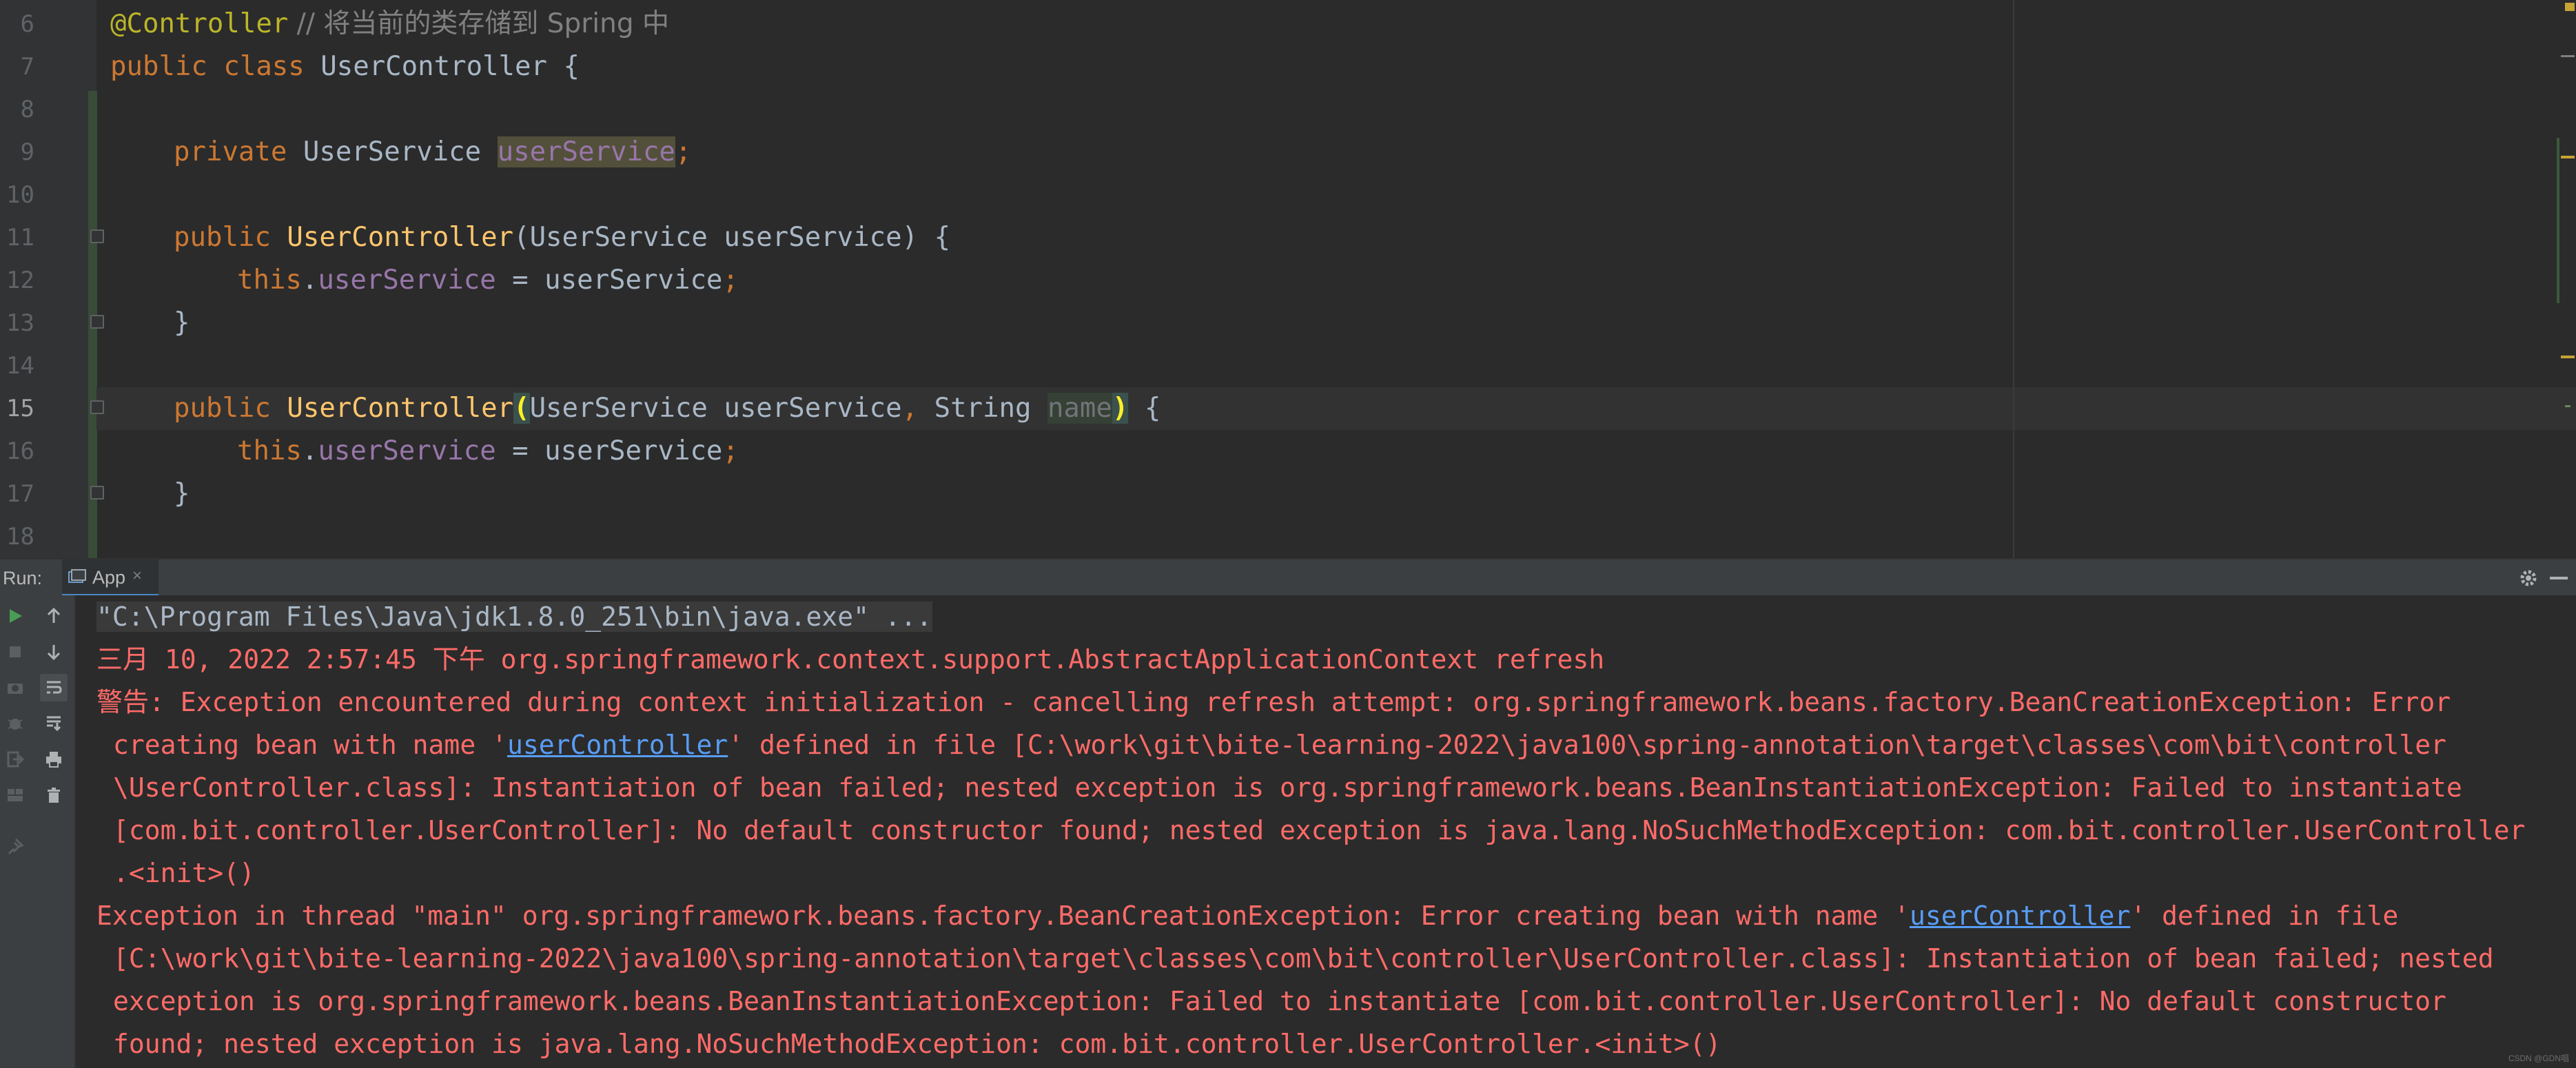  Describe the element at coordinates (20, 494) in the screenshot. I see `line-number: 17` at that location.